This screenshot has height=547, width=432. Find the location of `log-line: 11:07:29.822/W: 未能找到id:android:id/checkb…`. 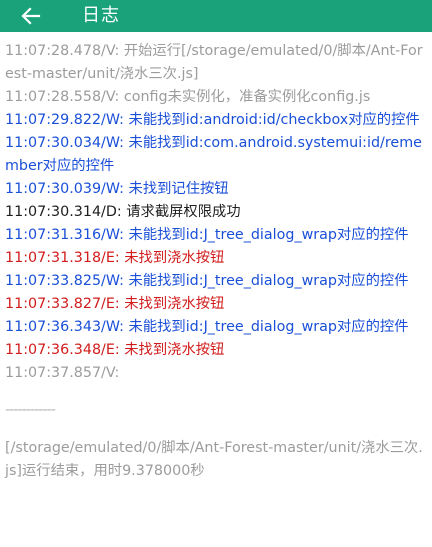

log-line: 11:07:29.822/W: 未能找到id:android:id/checkb… is located at coordinates (212, 120).